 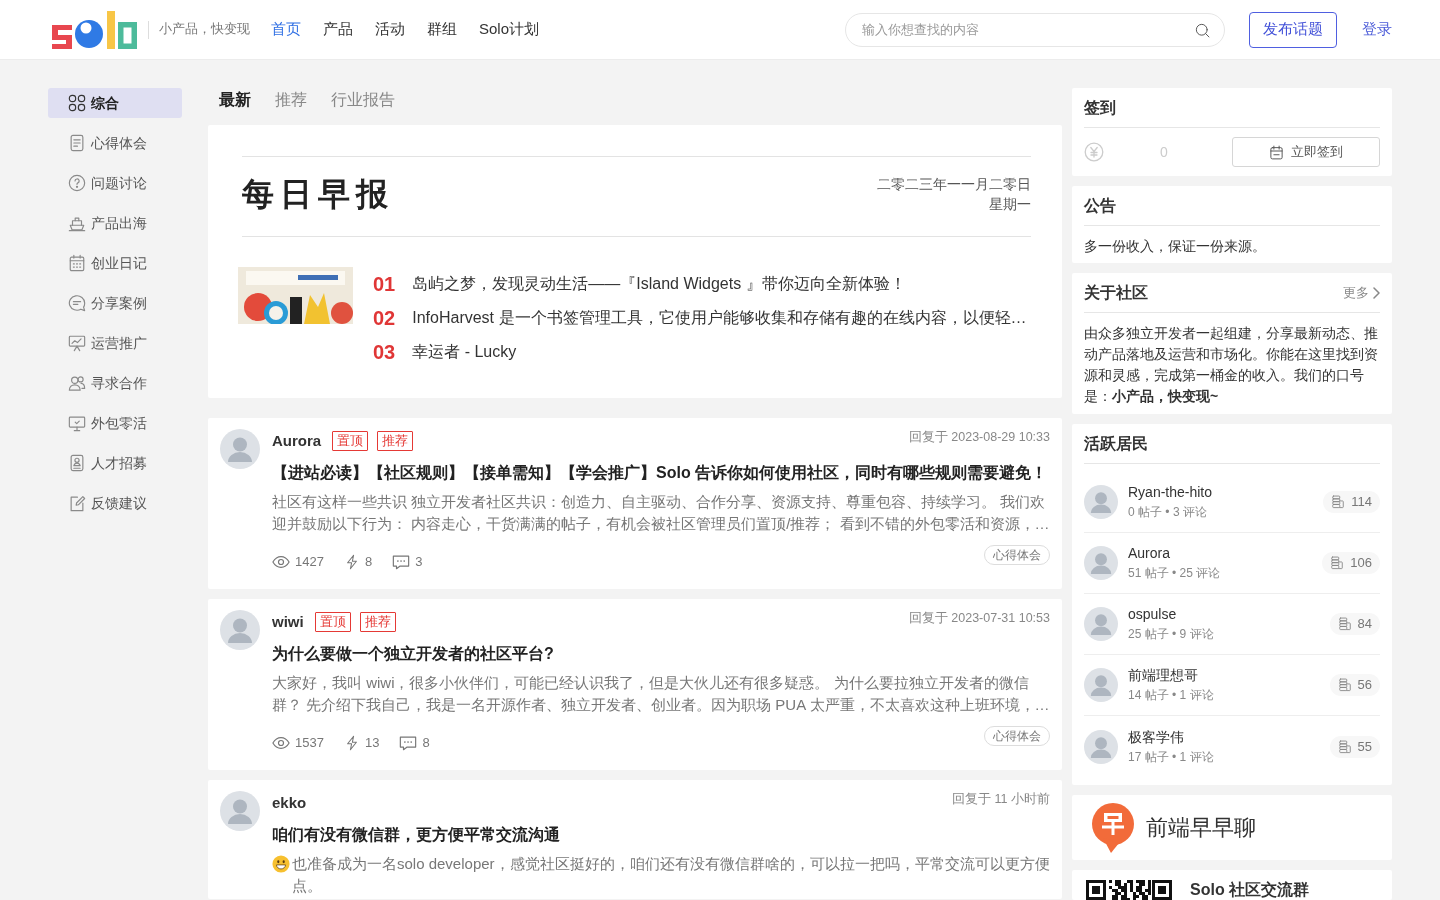 What do you see at coordinates (77, 503) in the screenshot?
I see `edit-icon` at bounding box center [77, 503].